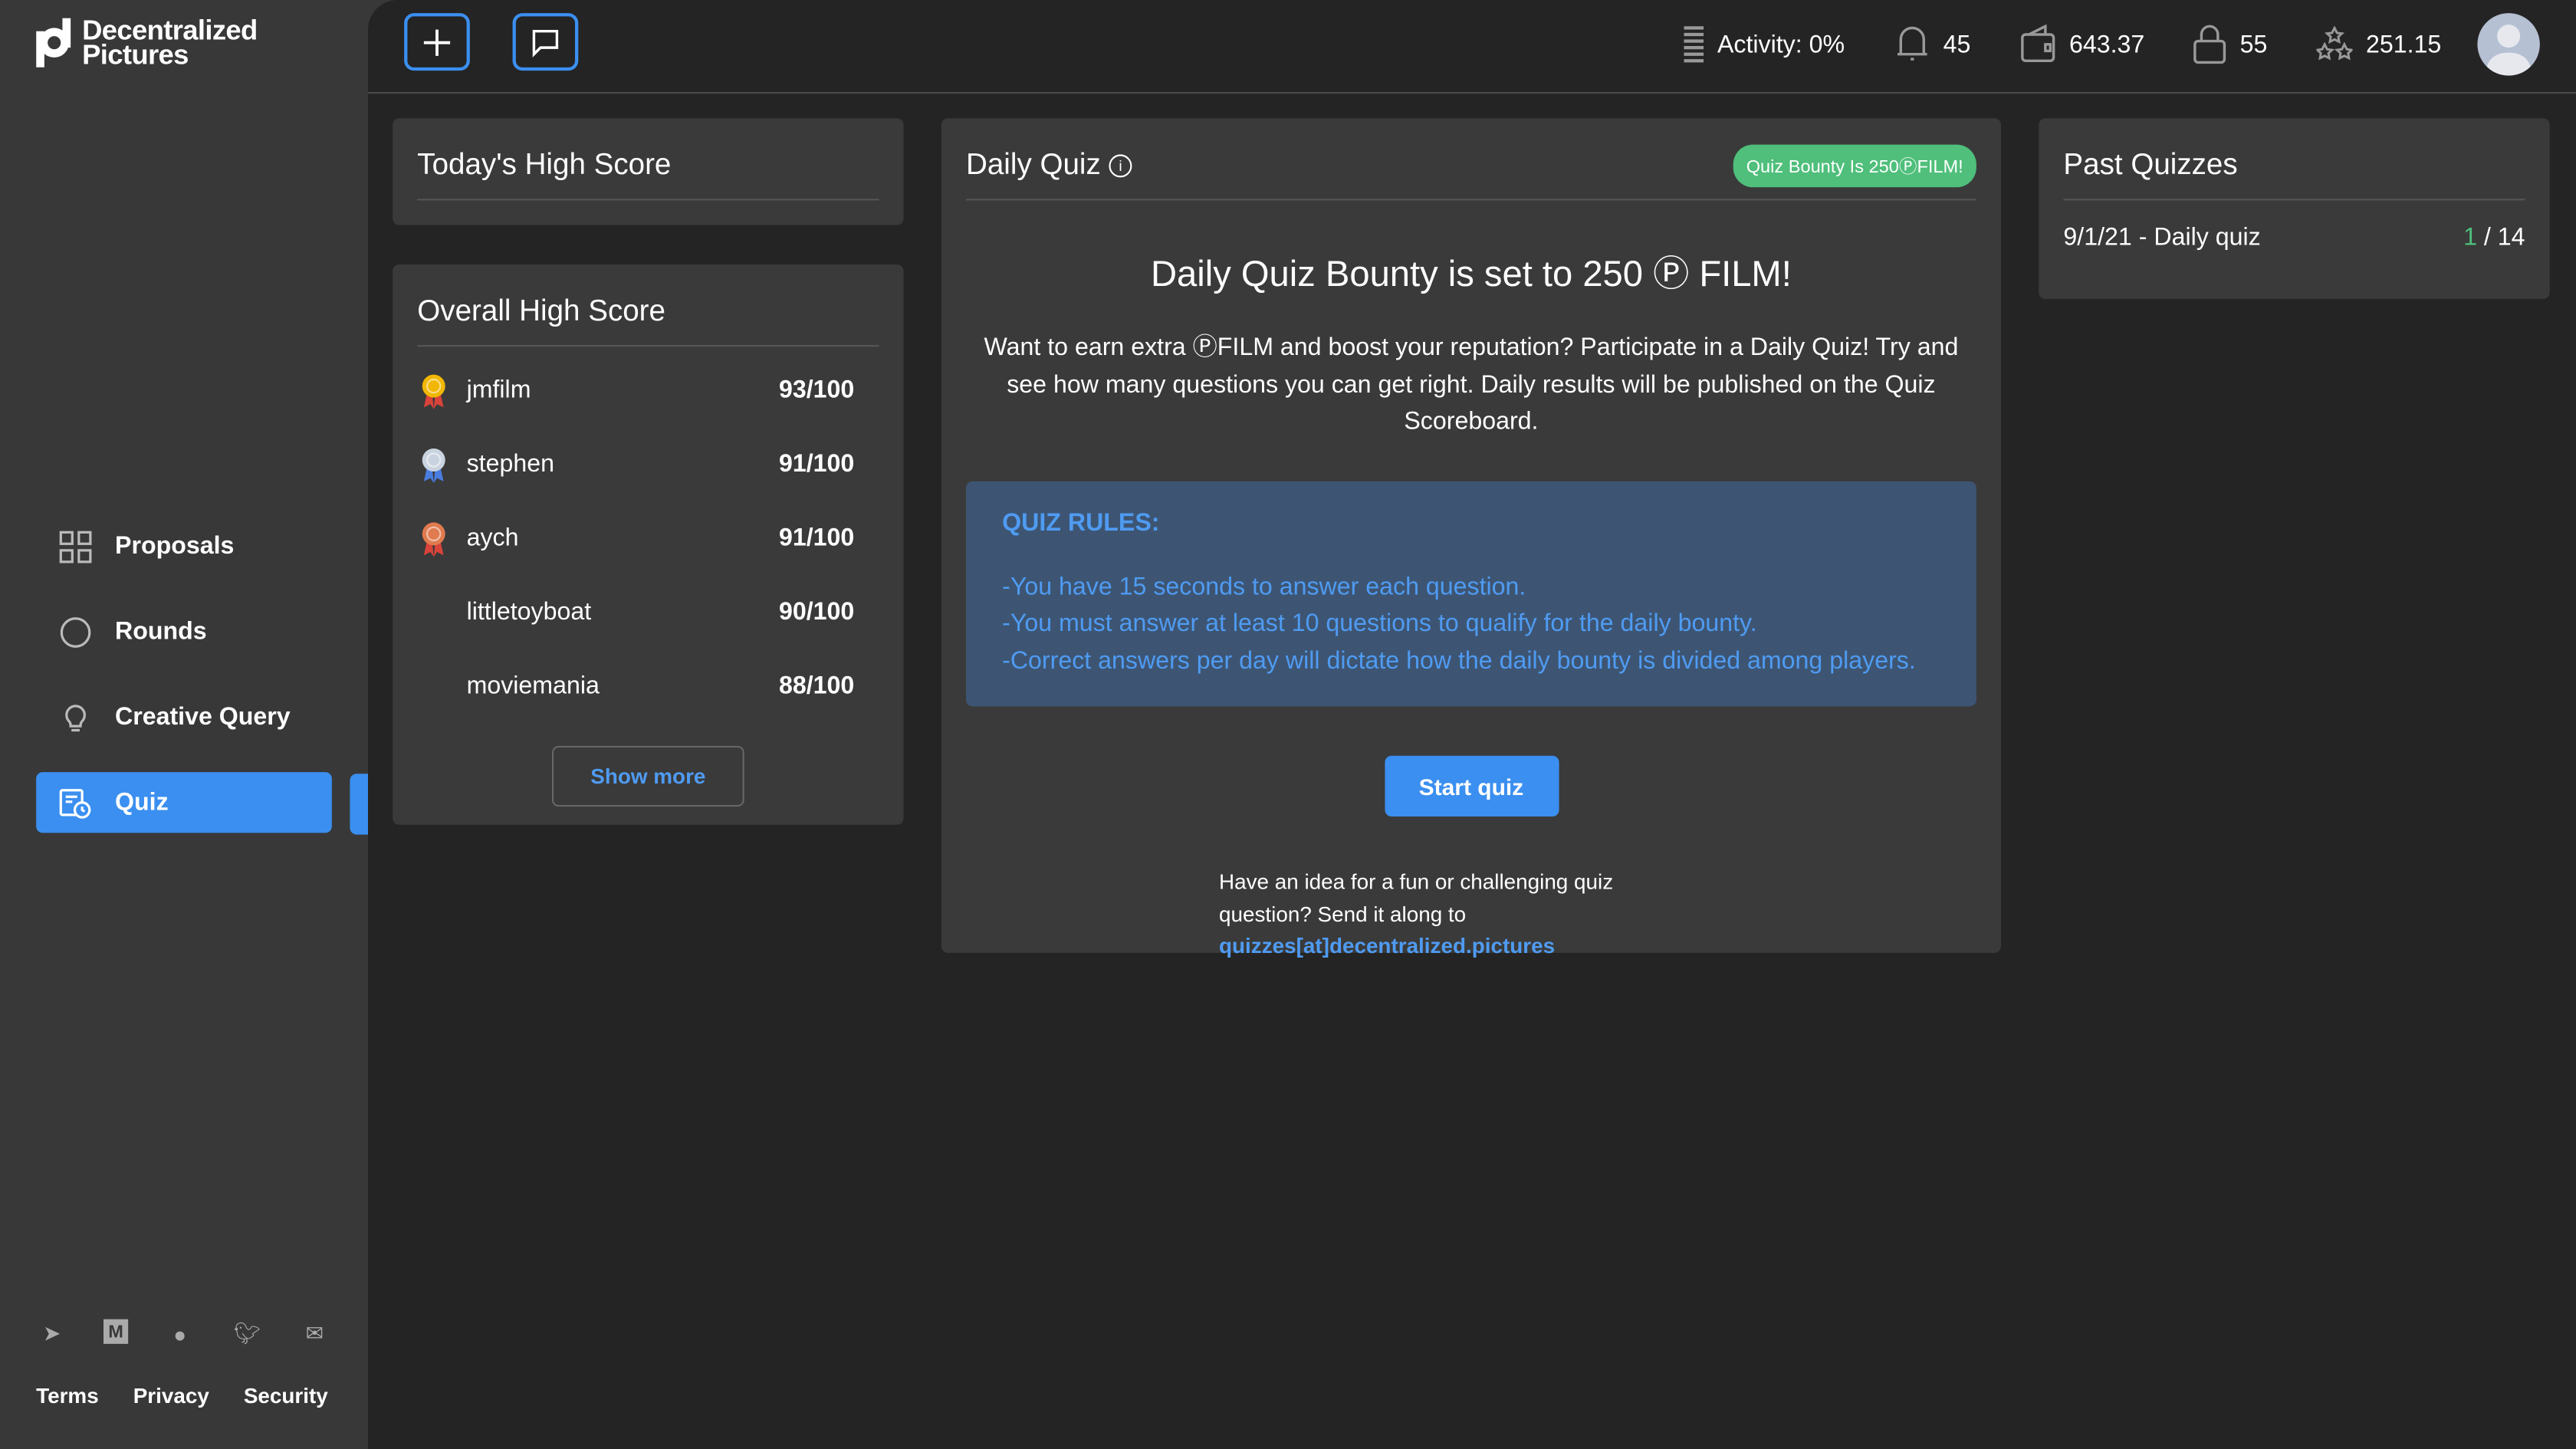 The image size is (2576, 1449). I want to click on terms-link: Terms, so click(67, 1395).